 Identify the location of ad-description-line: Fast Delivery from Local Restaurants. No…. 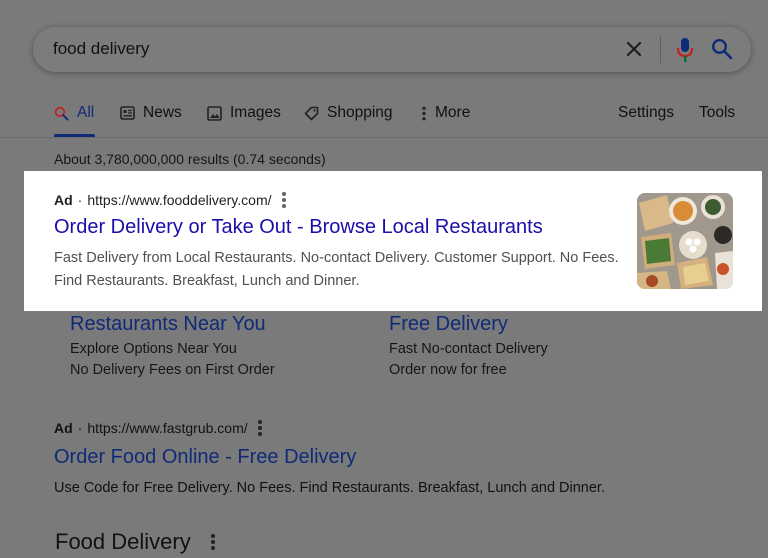
(336, 258).